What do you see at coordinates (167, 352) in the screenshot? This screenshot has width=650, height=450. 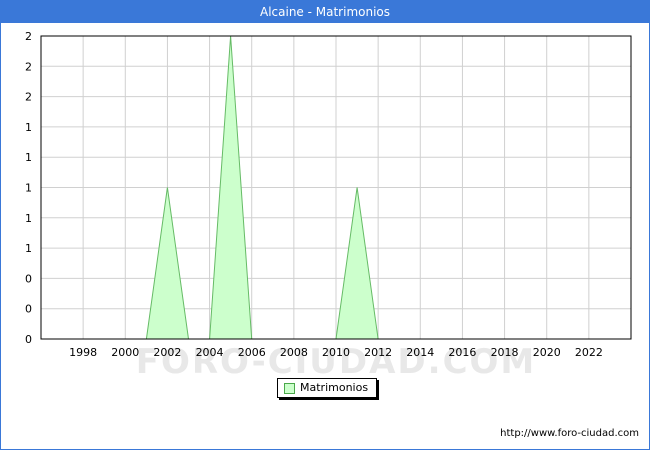 I see `x-tick-label: 2002` at bounding box center [167, 352].